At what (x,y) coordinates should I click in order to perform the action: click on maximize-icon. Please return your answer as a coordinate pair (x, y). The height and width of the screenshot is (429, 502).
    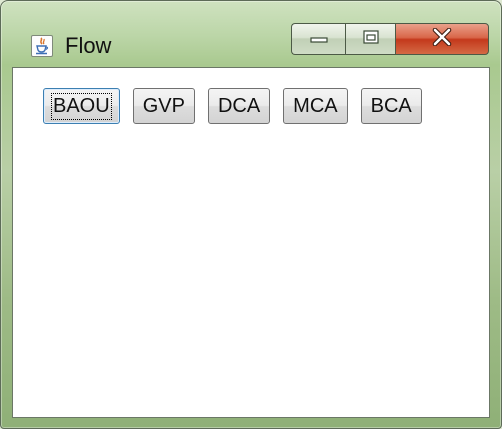
    Looking at the image, I should click on (371, 39).